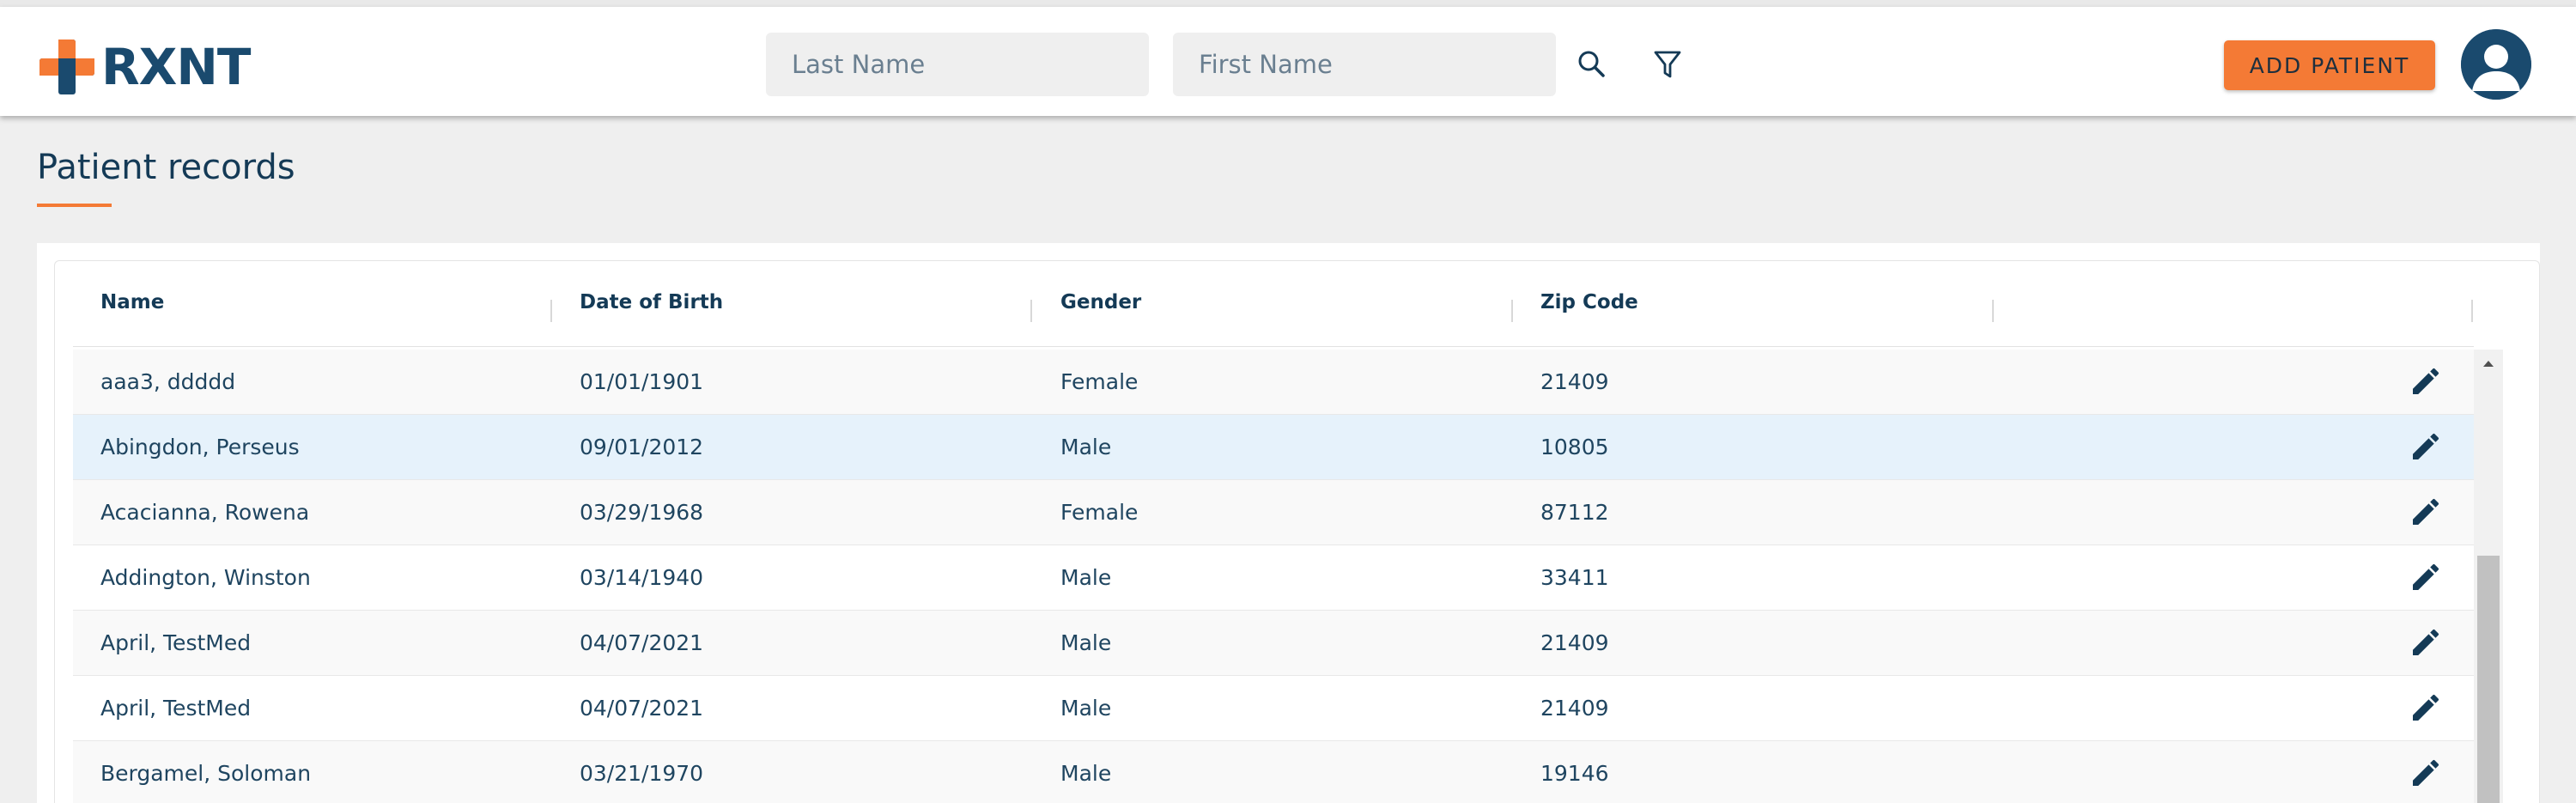 This screenshot has height=803, width=2576. What do you see at coordinates (176, 67) in the screenshot?
I see `brand-name: RXNT` at bounding box center [176, 67].